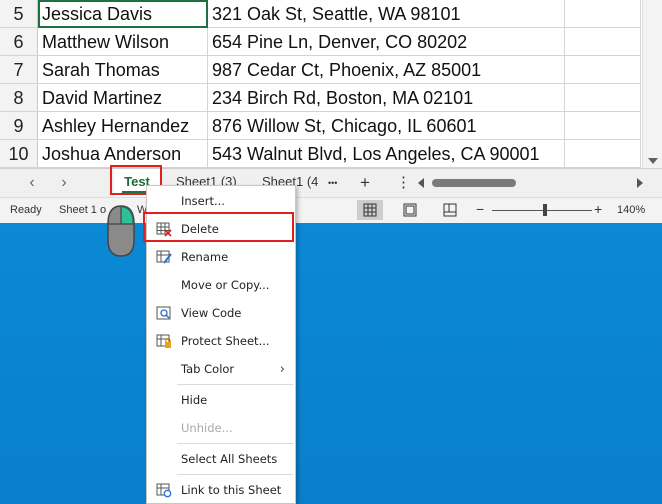 The image size is (662, 504). What do you see at coordinates (123, 126) in the screenshot?
I see `cell-name: Ashley Hernandez` at bounding box center [123, 126].